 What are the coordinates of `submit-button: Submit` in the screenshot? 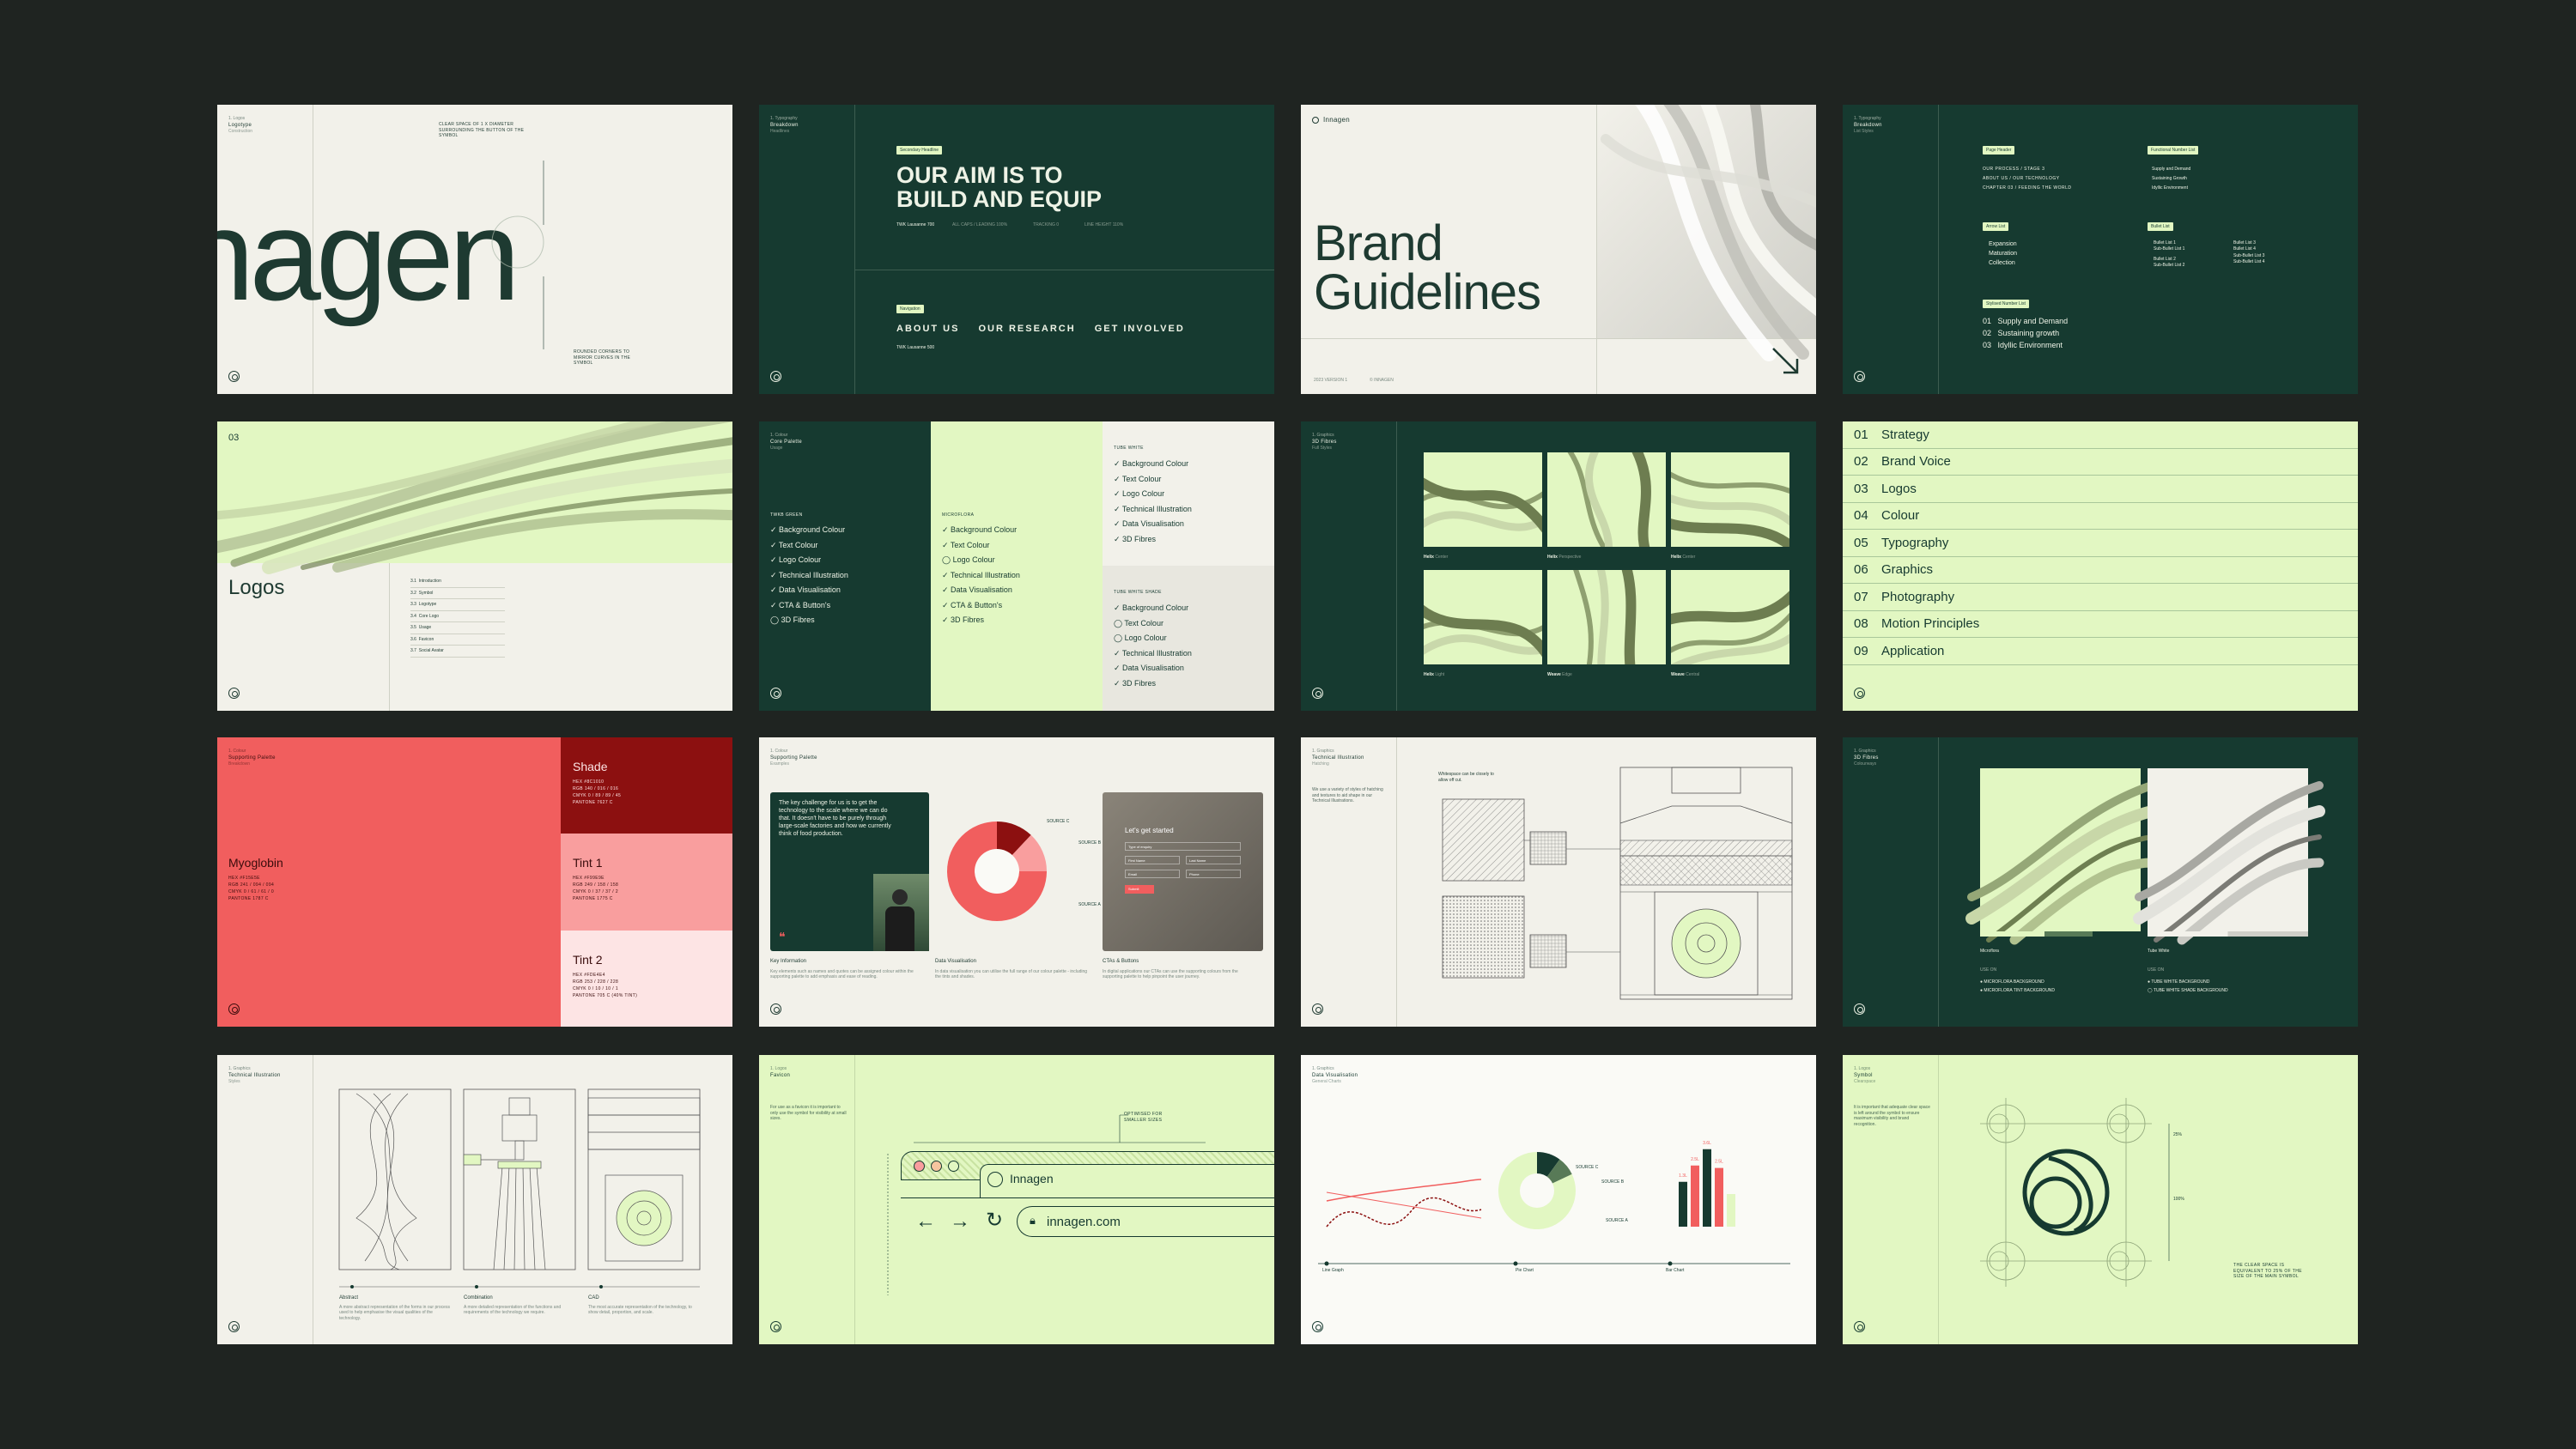 It's located at (1140, 889).